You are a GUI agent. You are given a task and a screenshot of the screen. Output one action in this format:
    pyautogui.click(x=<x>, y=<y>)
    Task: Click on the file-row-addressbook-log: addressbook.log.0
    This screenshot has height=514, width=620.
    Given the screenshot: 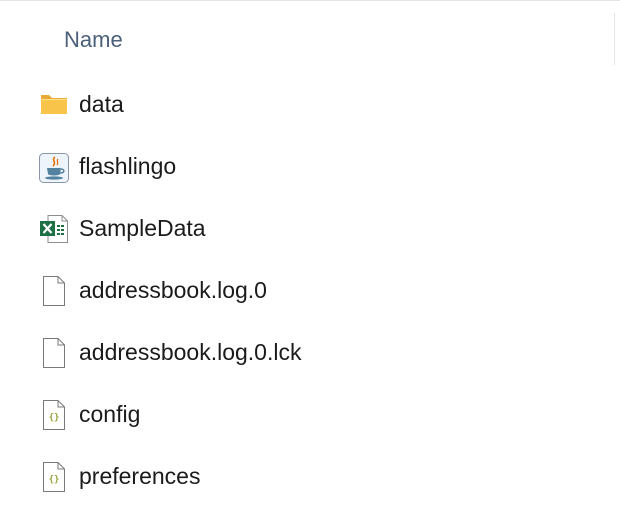 What is the action you would take?
    pyautogui.click(x=306, y=291)
    